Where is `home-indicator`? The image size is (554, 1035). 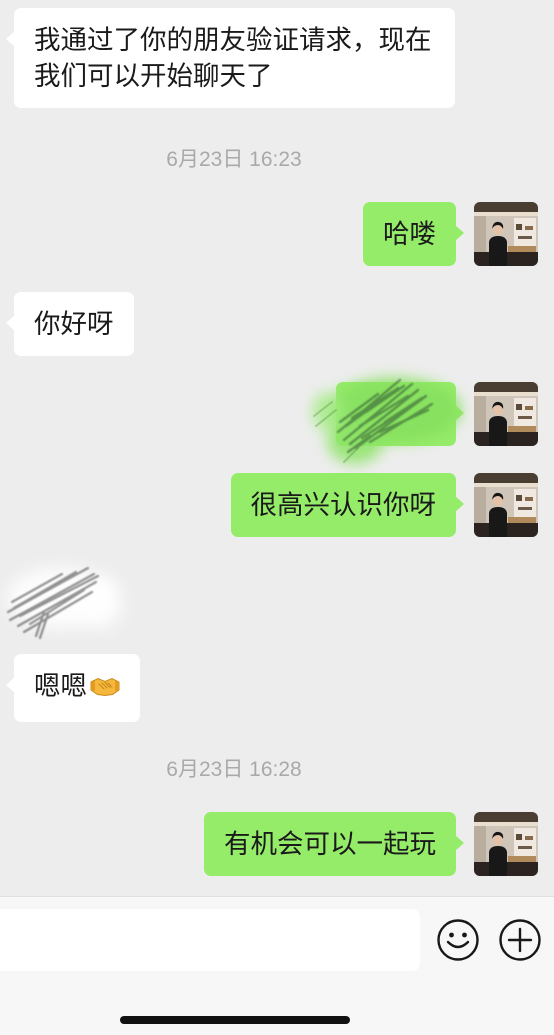
home-indicator is located at coordinates (235, 1020).